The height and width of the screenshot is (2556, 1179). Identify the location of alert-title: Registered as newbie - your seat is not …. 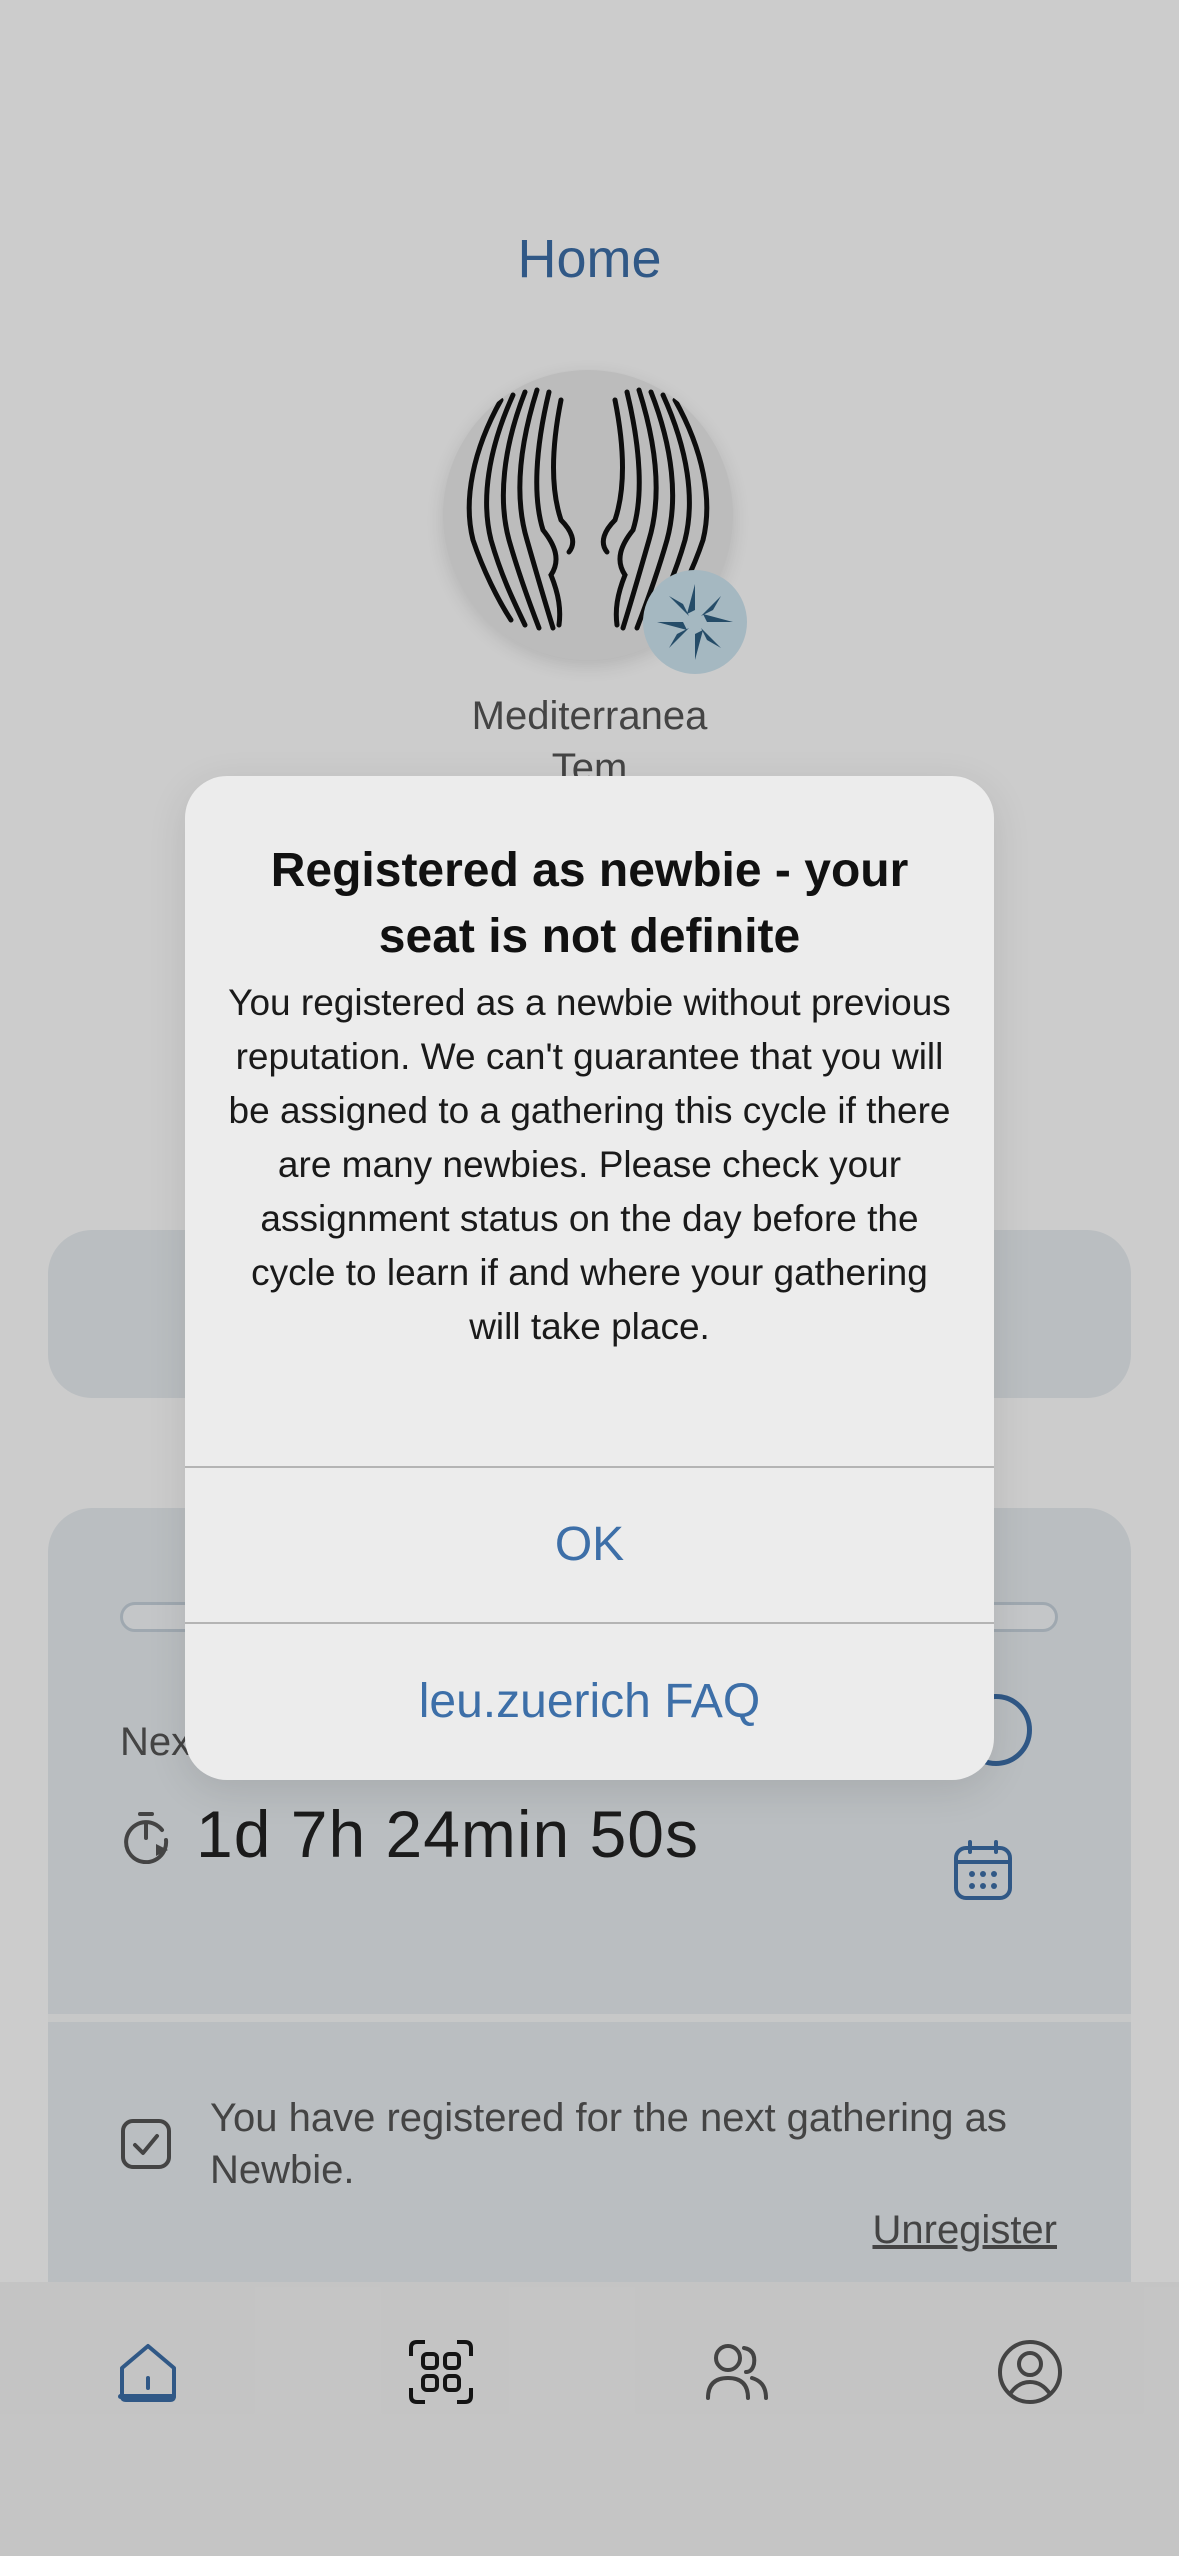
(589, 903).